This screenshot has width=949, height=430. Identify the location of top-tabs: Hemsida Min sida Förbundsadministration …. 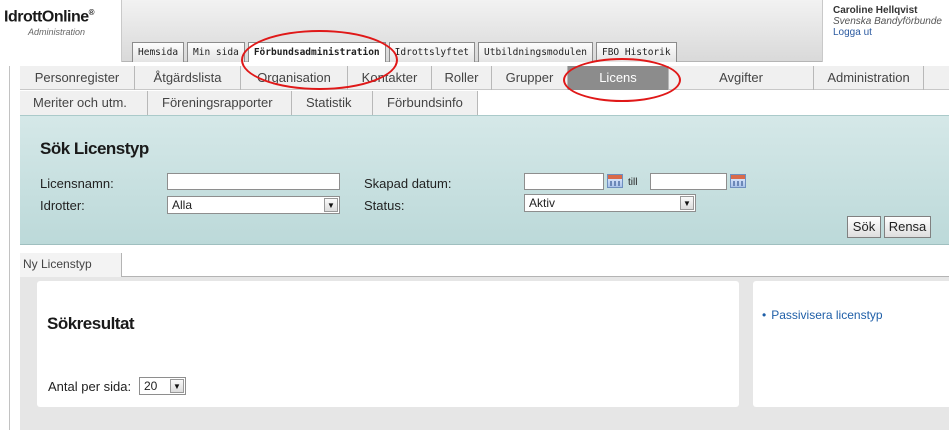
(404, 52).